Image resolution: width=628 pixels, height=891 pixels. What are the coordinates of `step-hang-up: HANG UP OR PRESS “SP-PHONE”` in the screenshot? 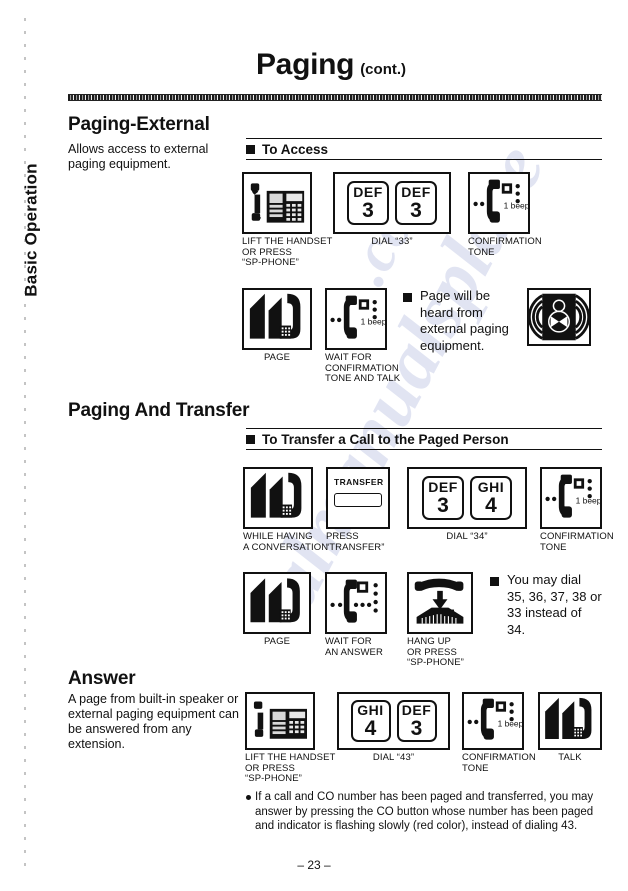 It's located at (440, 620).